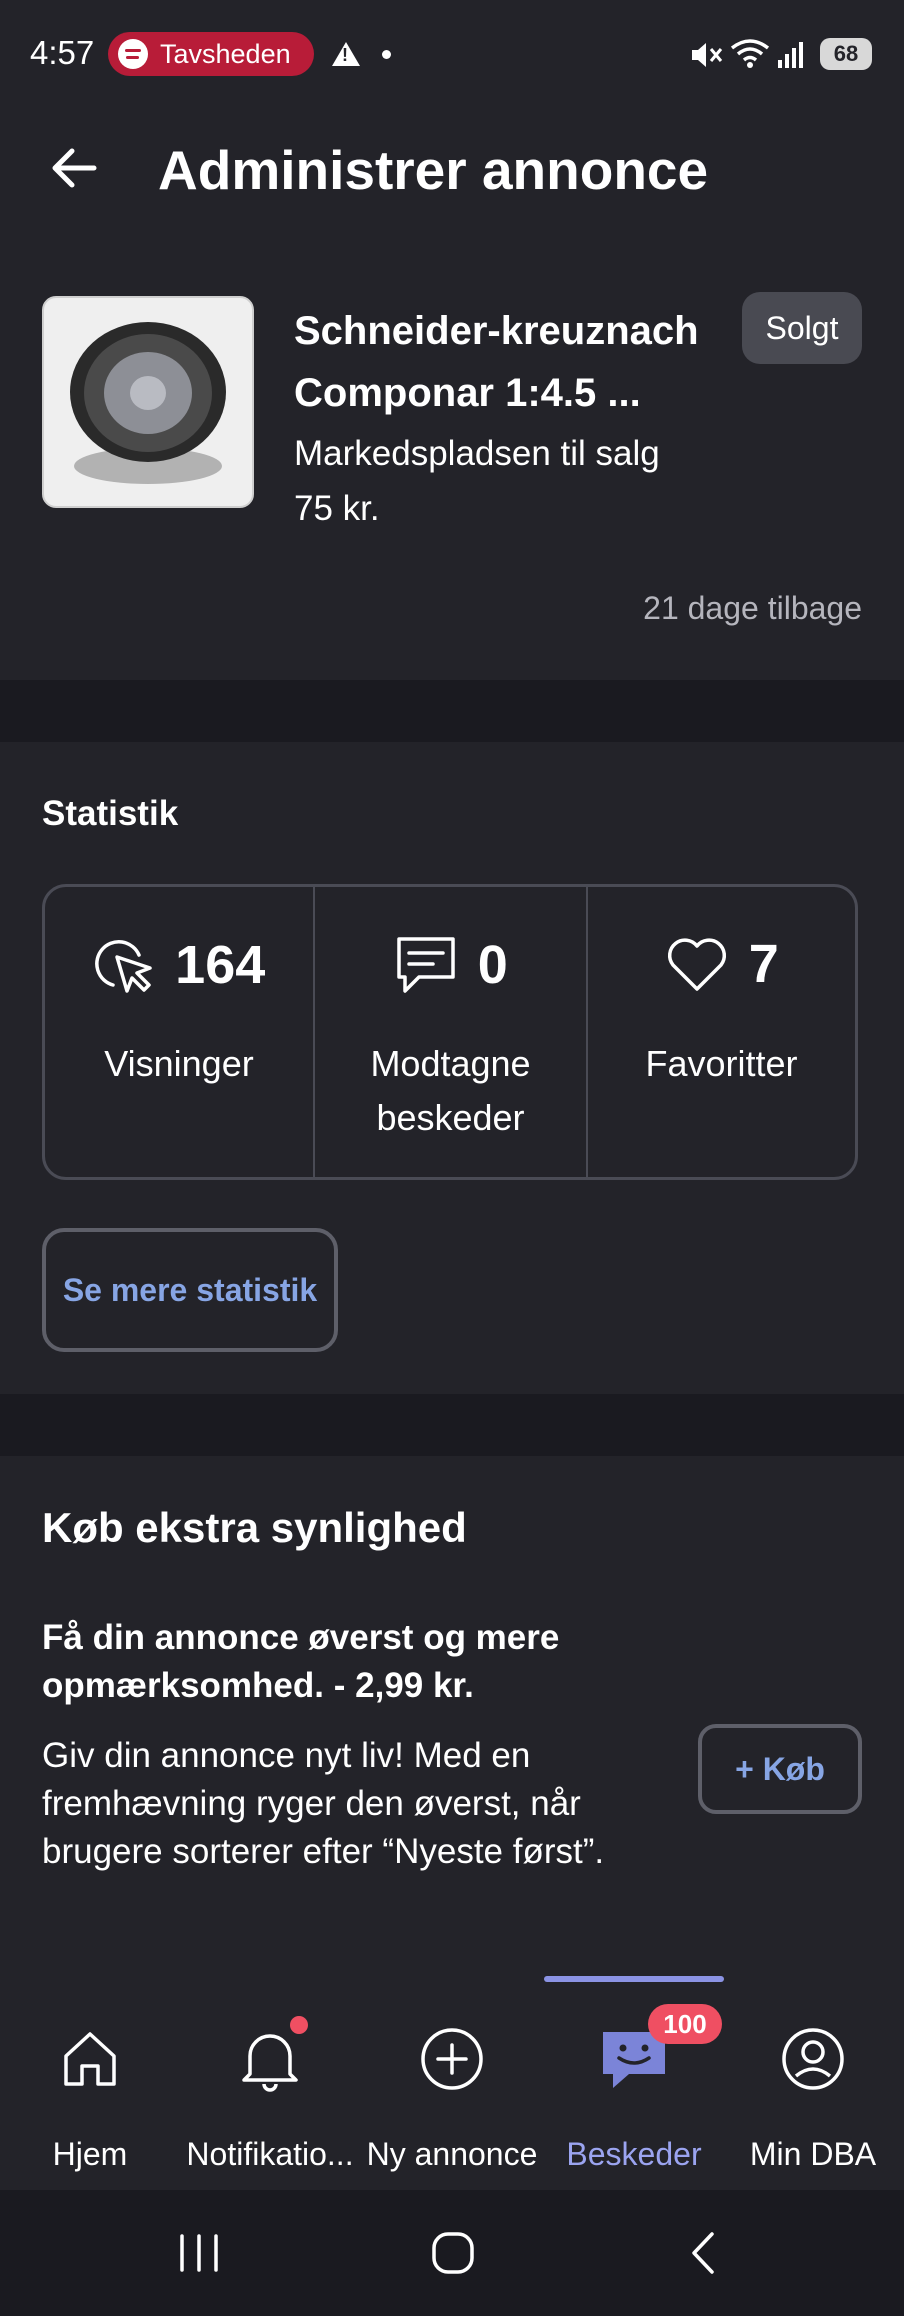 The height and width of the screenshot is (2316, 904). I want to click on signal-icon, so click(790, 55).